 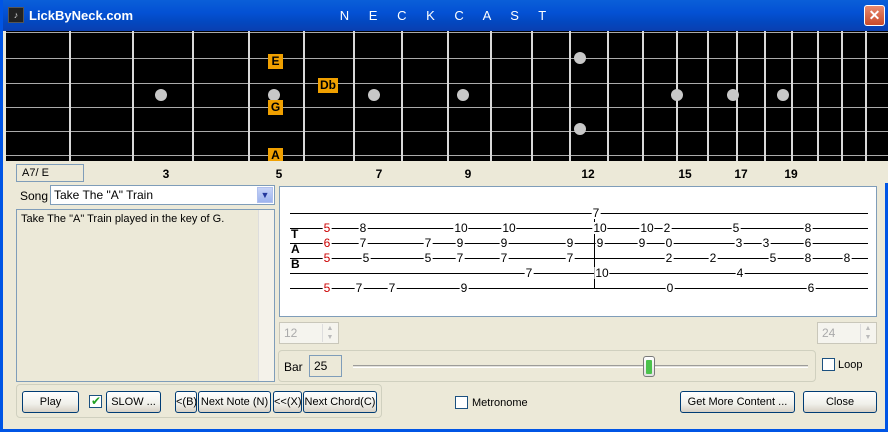 I want to click on bar-slider-track, so click(x=580, y=366).